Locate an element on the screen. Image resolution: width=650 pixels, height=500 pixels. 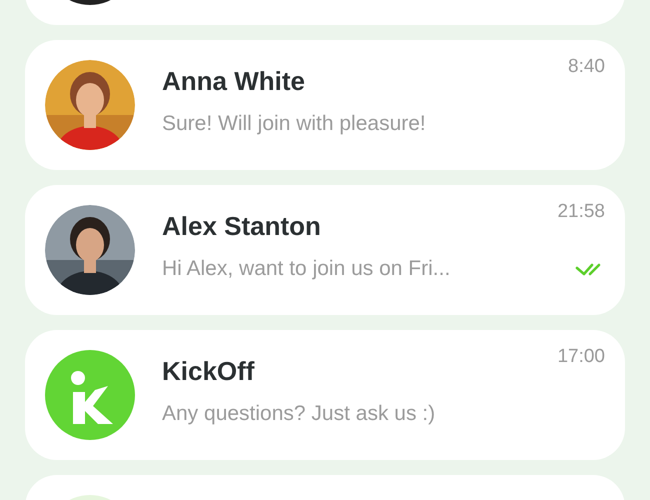
contact-name: Alex Stanton is located at coordinates (241, 226).